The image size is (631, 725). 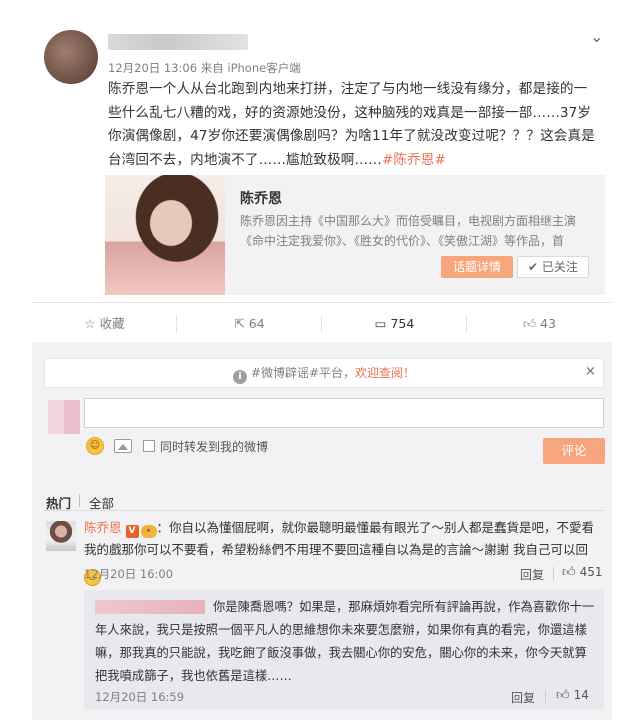 I want to click on comment-button: ▭ 754, so click(x=394, y=324).